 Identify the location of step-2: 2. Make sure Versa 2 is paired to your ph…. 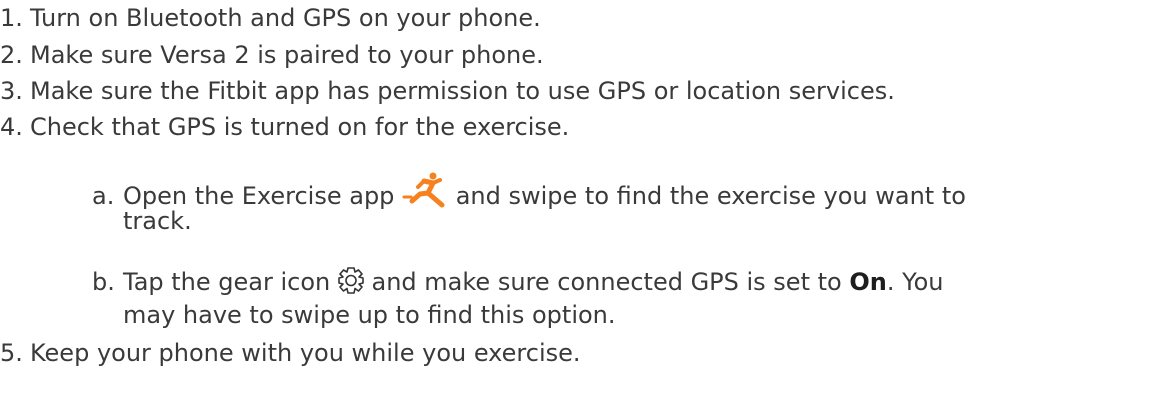
(272, 55).